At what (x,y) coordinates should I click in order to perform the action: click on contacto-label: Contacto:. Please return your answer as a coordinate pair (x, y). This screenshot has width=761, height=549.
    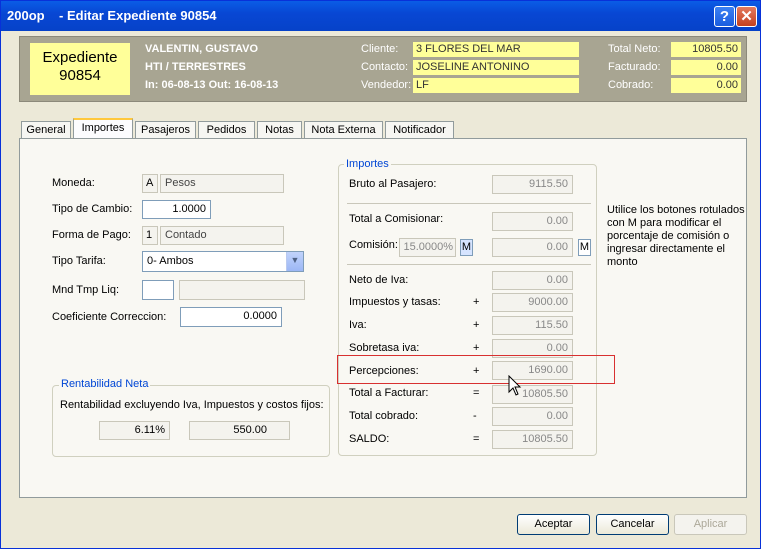
    Looking at the image, I should click on (385, 67).